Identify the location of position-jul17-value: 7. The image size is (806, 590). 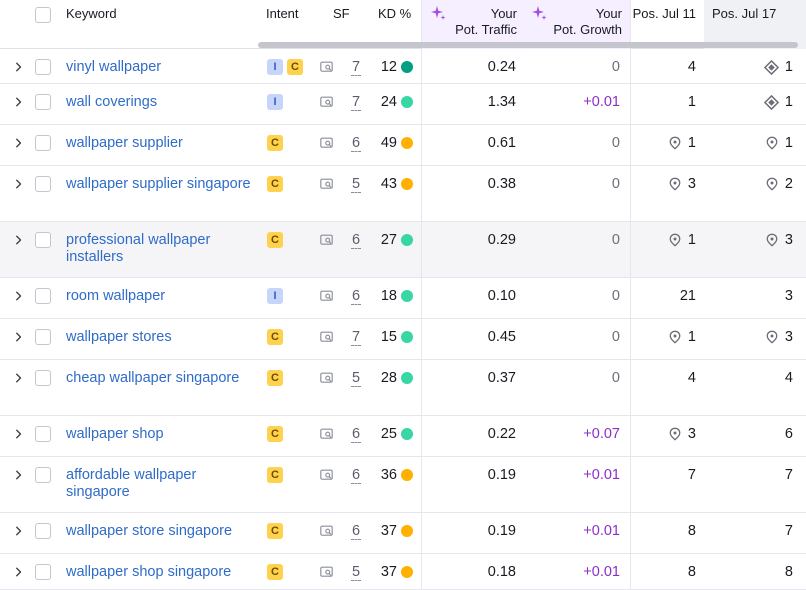
(788, 475).